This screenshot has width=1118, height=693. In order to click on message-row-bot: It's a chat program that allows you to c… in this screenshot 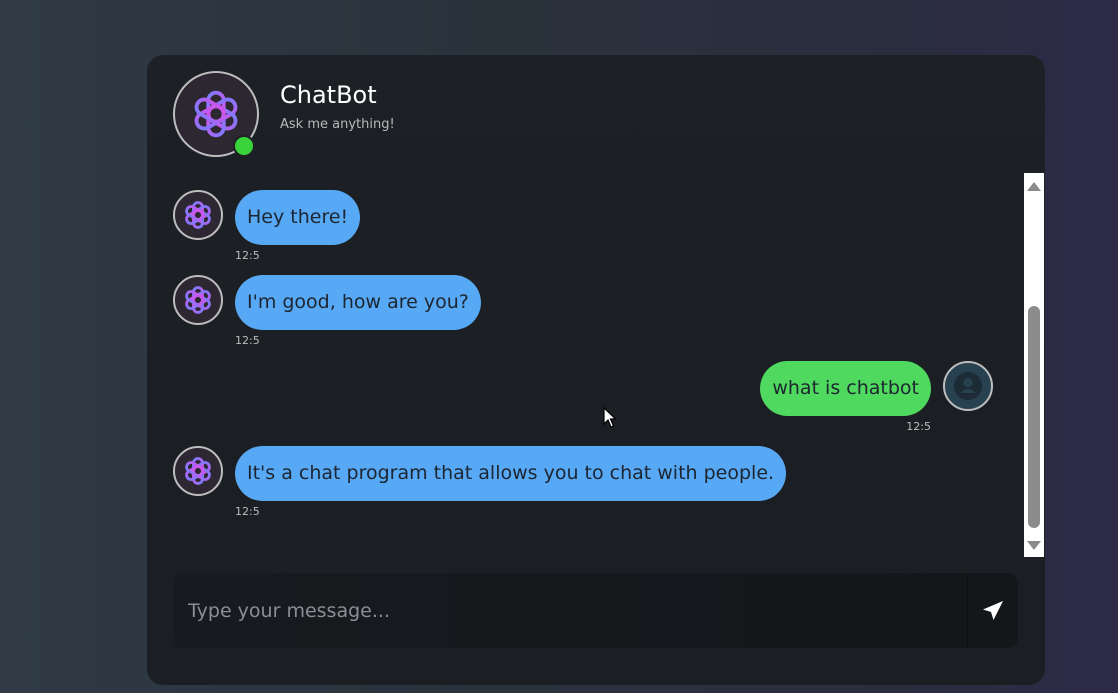, I will do `click(480, 482)`.